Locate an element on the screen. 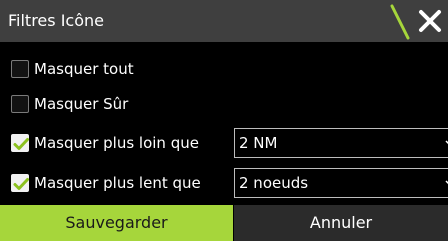 The width and height of the screenshot is (448, 241). hide-slower-checkbox is located at coordinates (20, 183).